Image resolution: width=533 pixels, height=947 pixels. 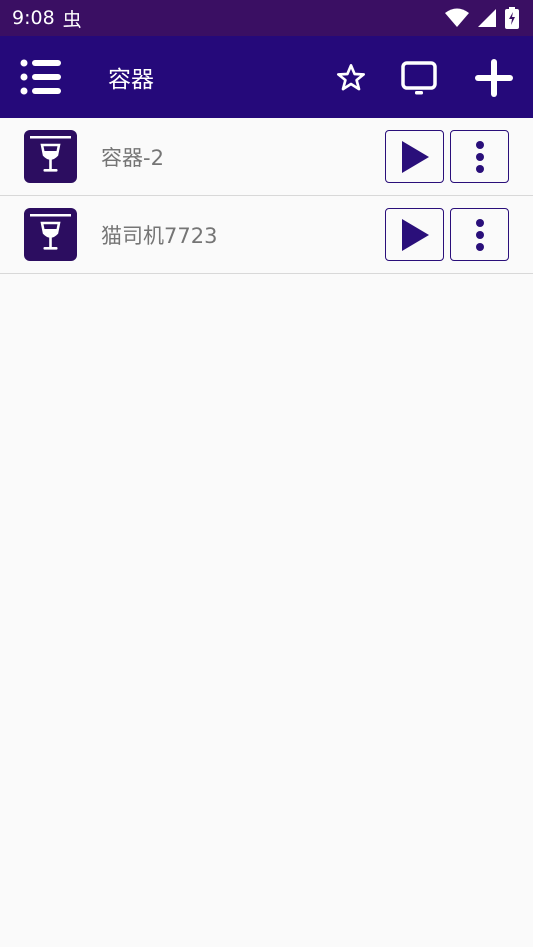 I want to click on plus-icon, so click(x=494, y=78).